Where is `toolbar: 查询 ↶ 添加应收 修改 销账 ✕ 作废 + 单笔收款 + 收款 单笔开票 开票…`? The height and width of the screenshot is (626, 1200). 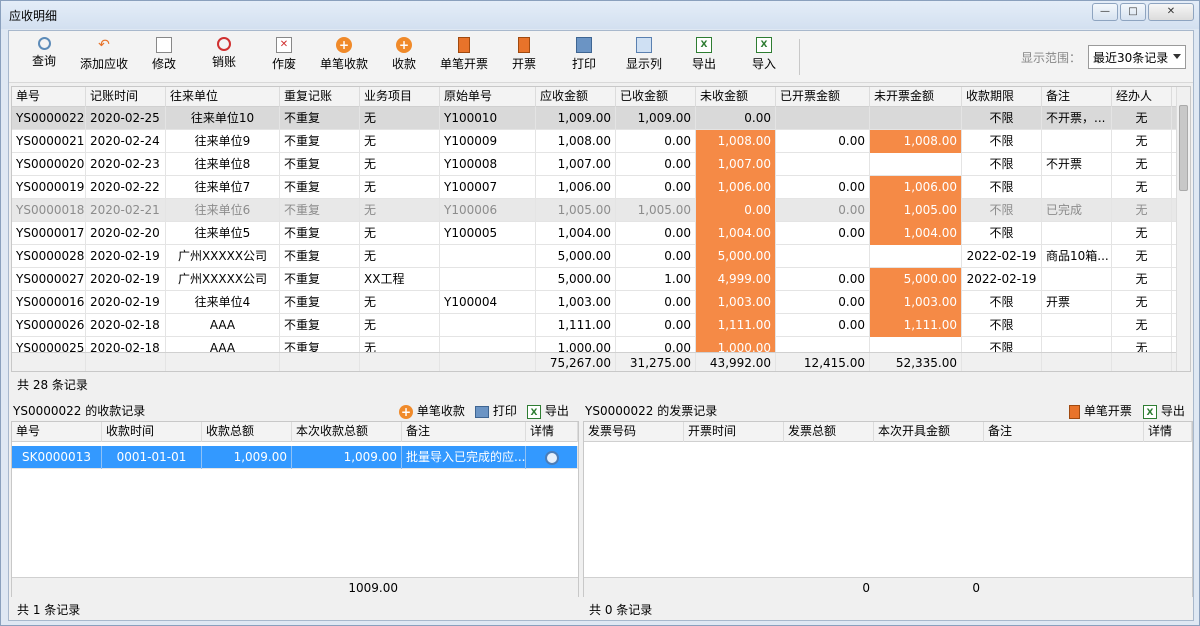 toolbar: 查询 ↶ 添加应收 修改 销账 ✕ 作废 + 单笔收款 + 收款 单笔开票 开票… is located at coordinates (601, 57).